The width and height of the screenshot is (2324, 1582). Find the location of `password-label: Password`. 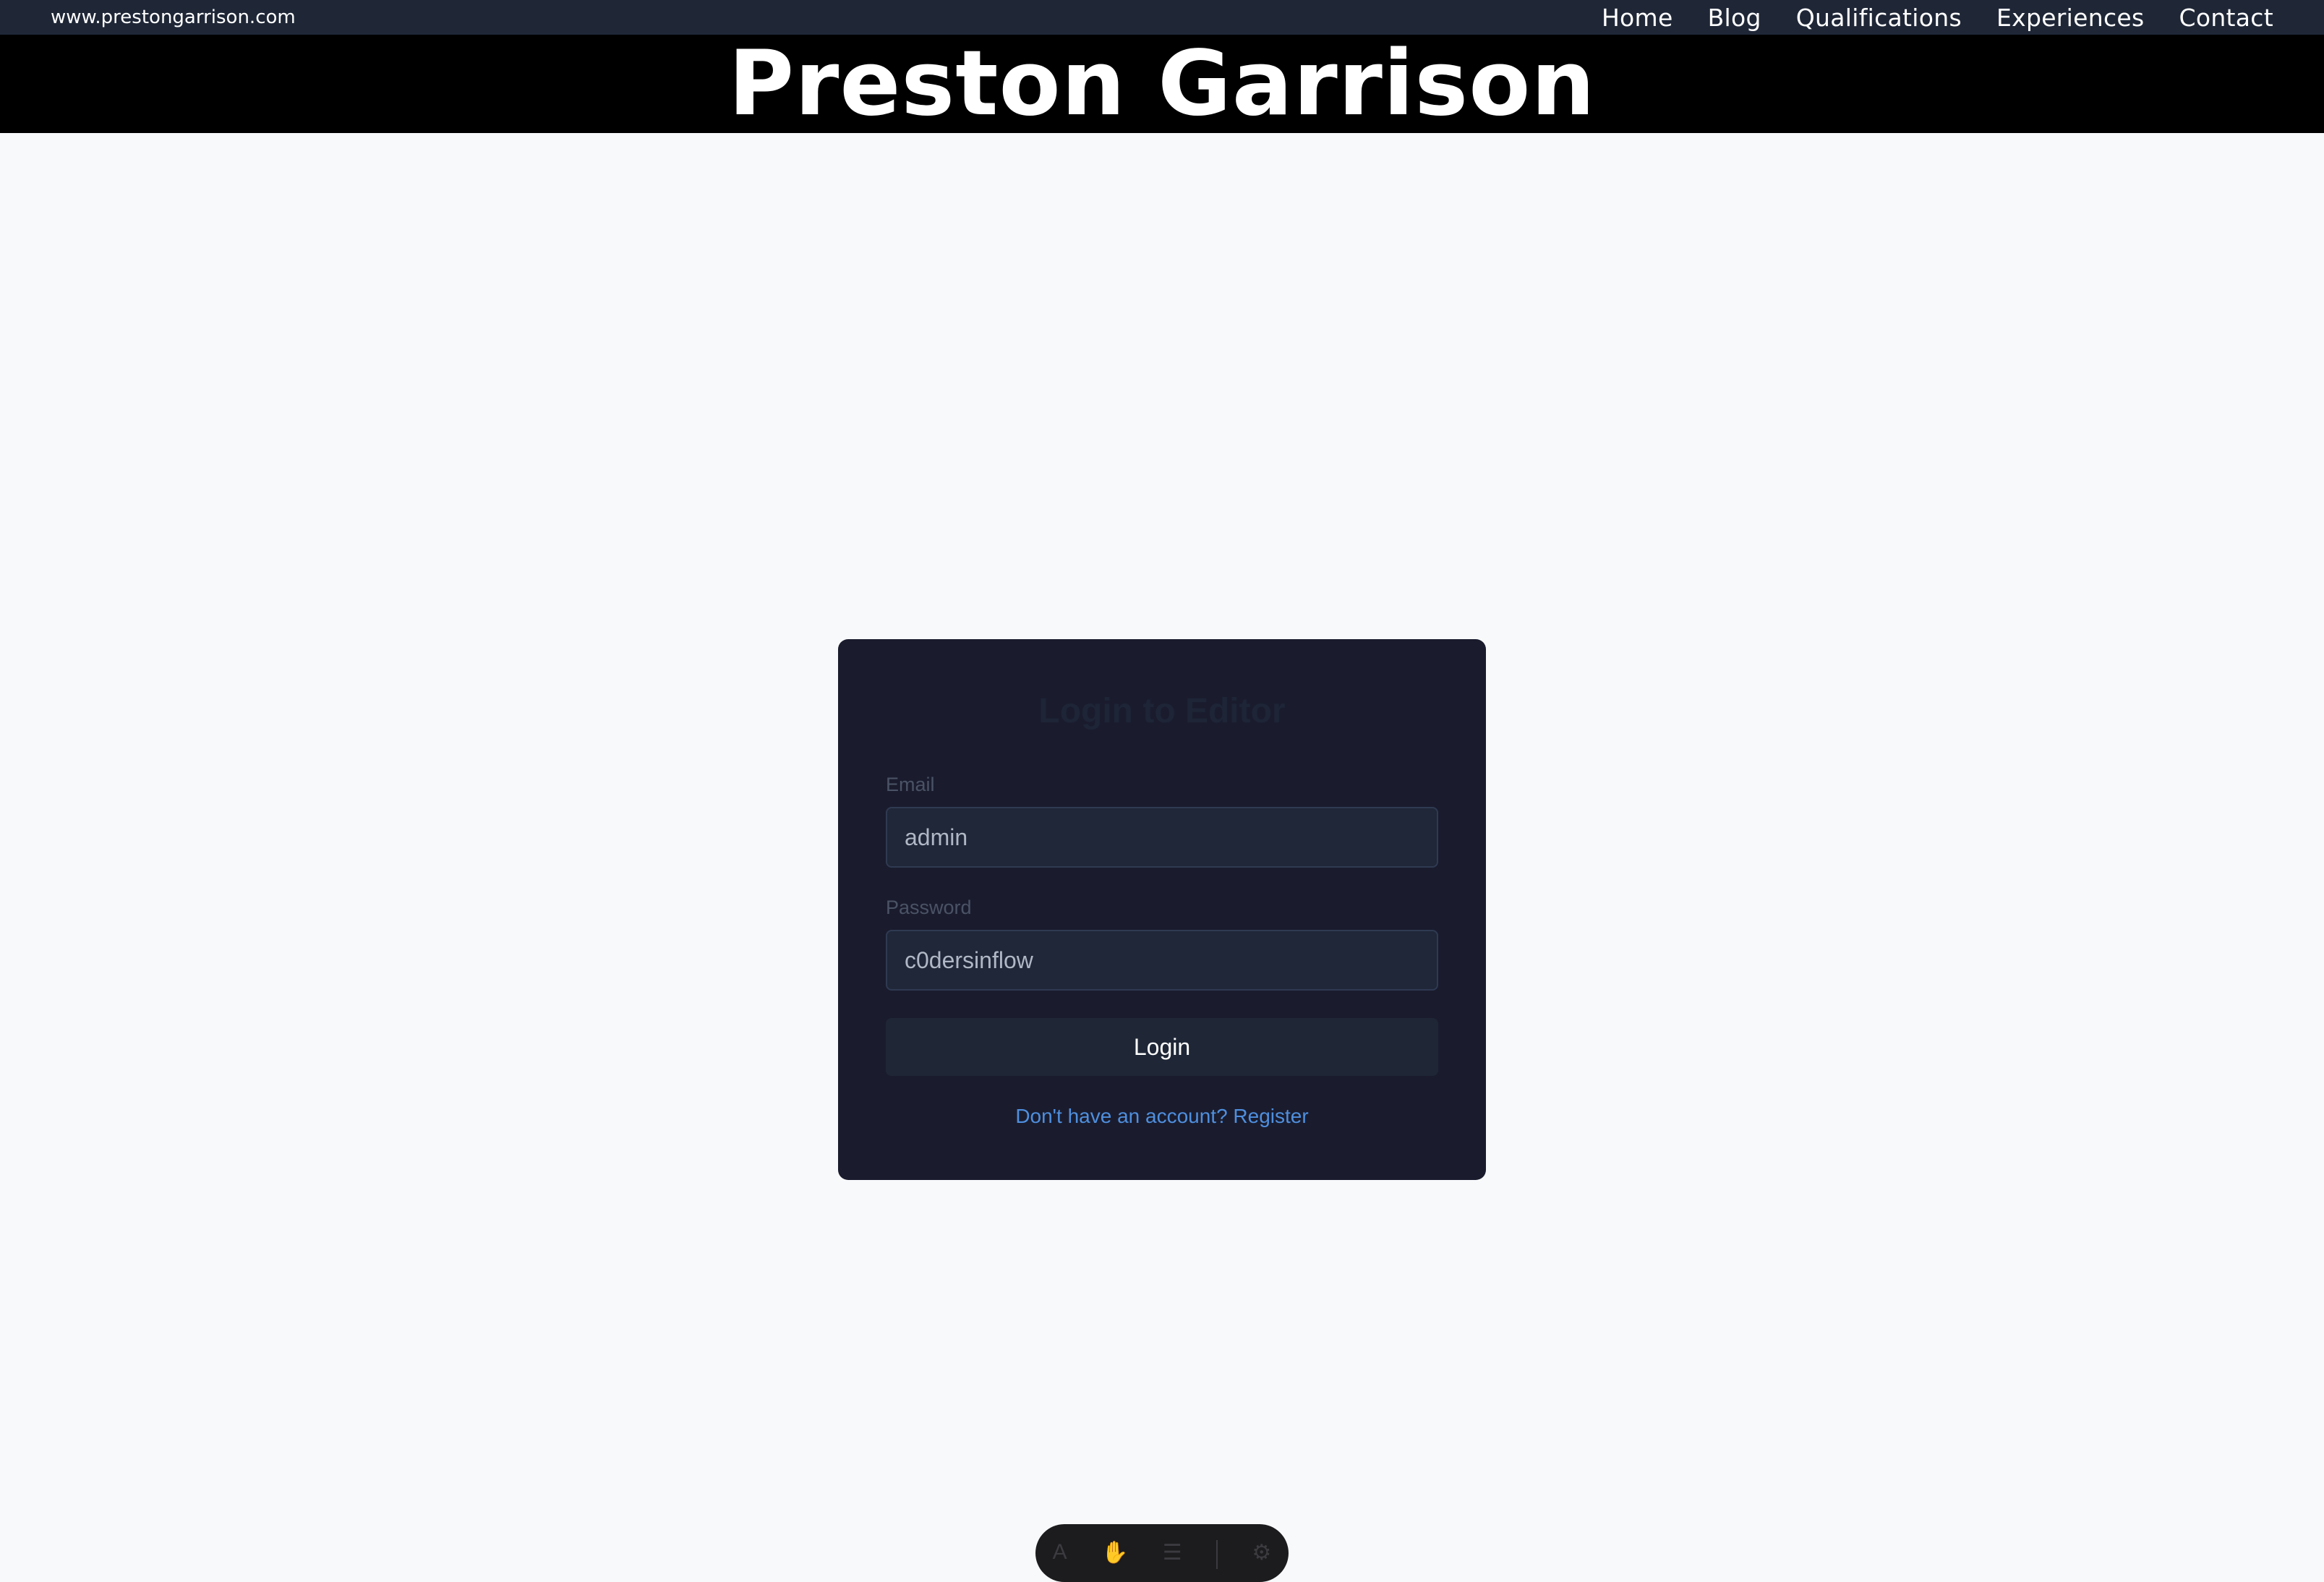

password-label: Password is located at coordinates (929, 908).